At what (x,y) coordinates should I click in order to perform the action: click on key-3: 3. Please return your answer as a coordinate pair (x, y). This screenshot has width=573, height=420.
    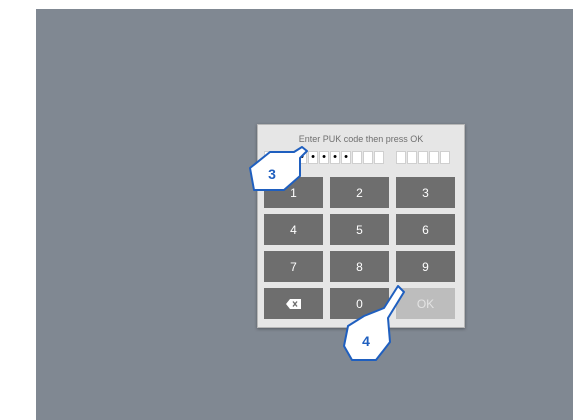
    Looking at the image, I should click on (425, 192).